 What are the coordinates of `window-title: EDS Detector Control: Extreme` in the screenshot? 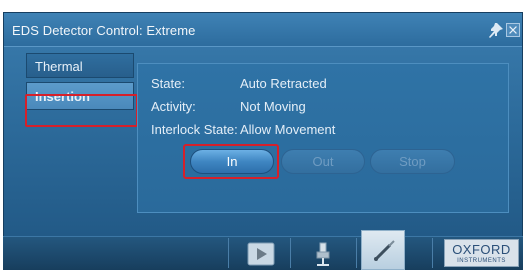 It's located at (104, 30).